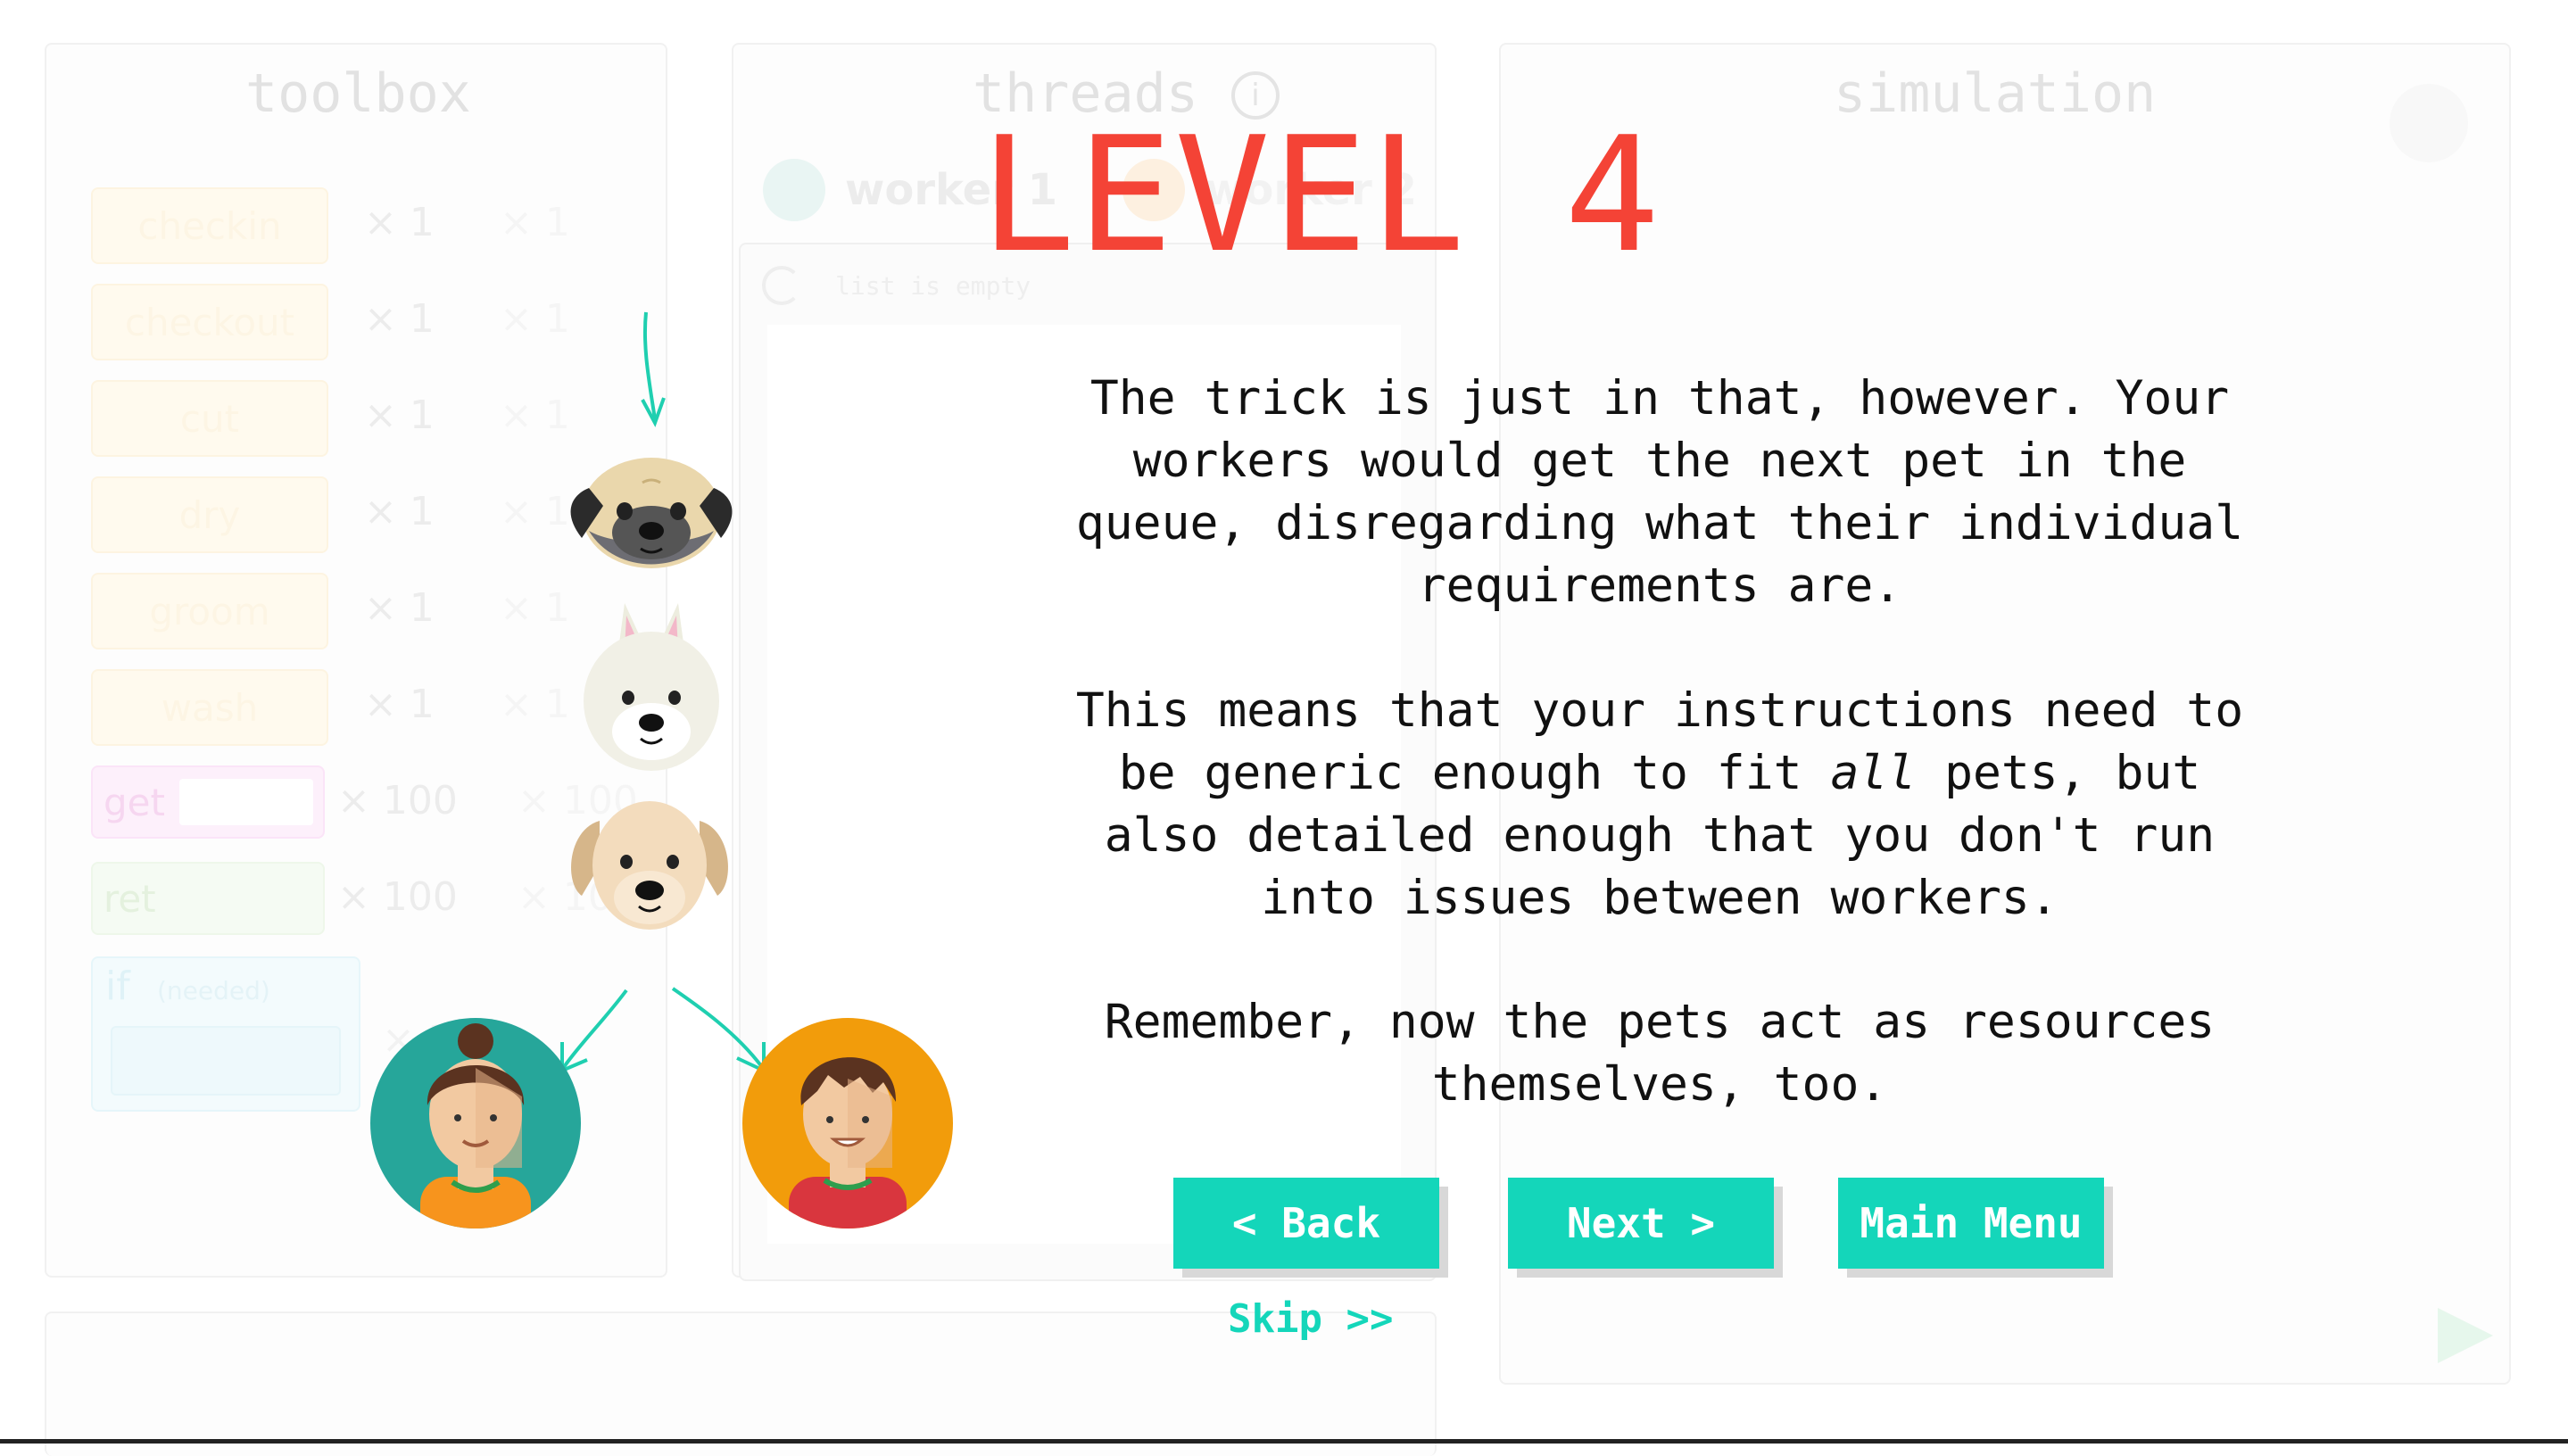 The image size is (2568, 1456). Describe the element at coordinates (649, 866) in the screenshot. I see `labrador-face-icon` at that location.